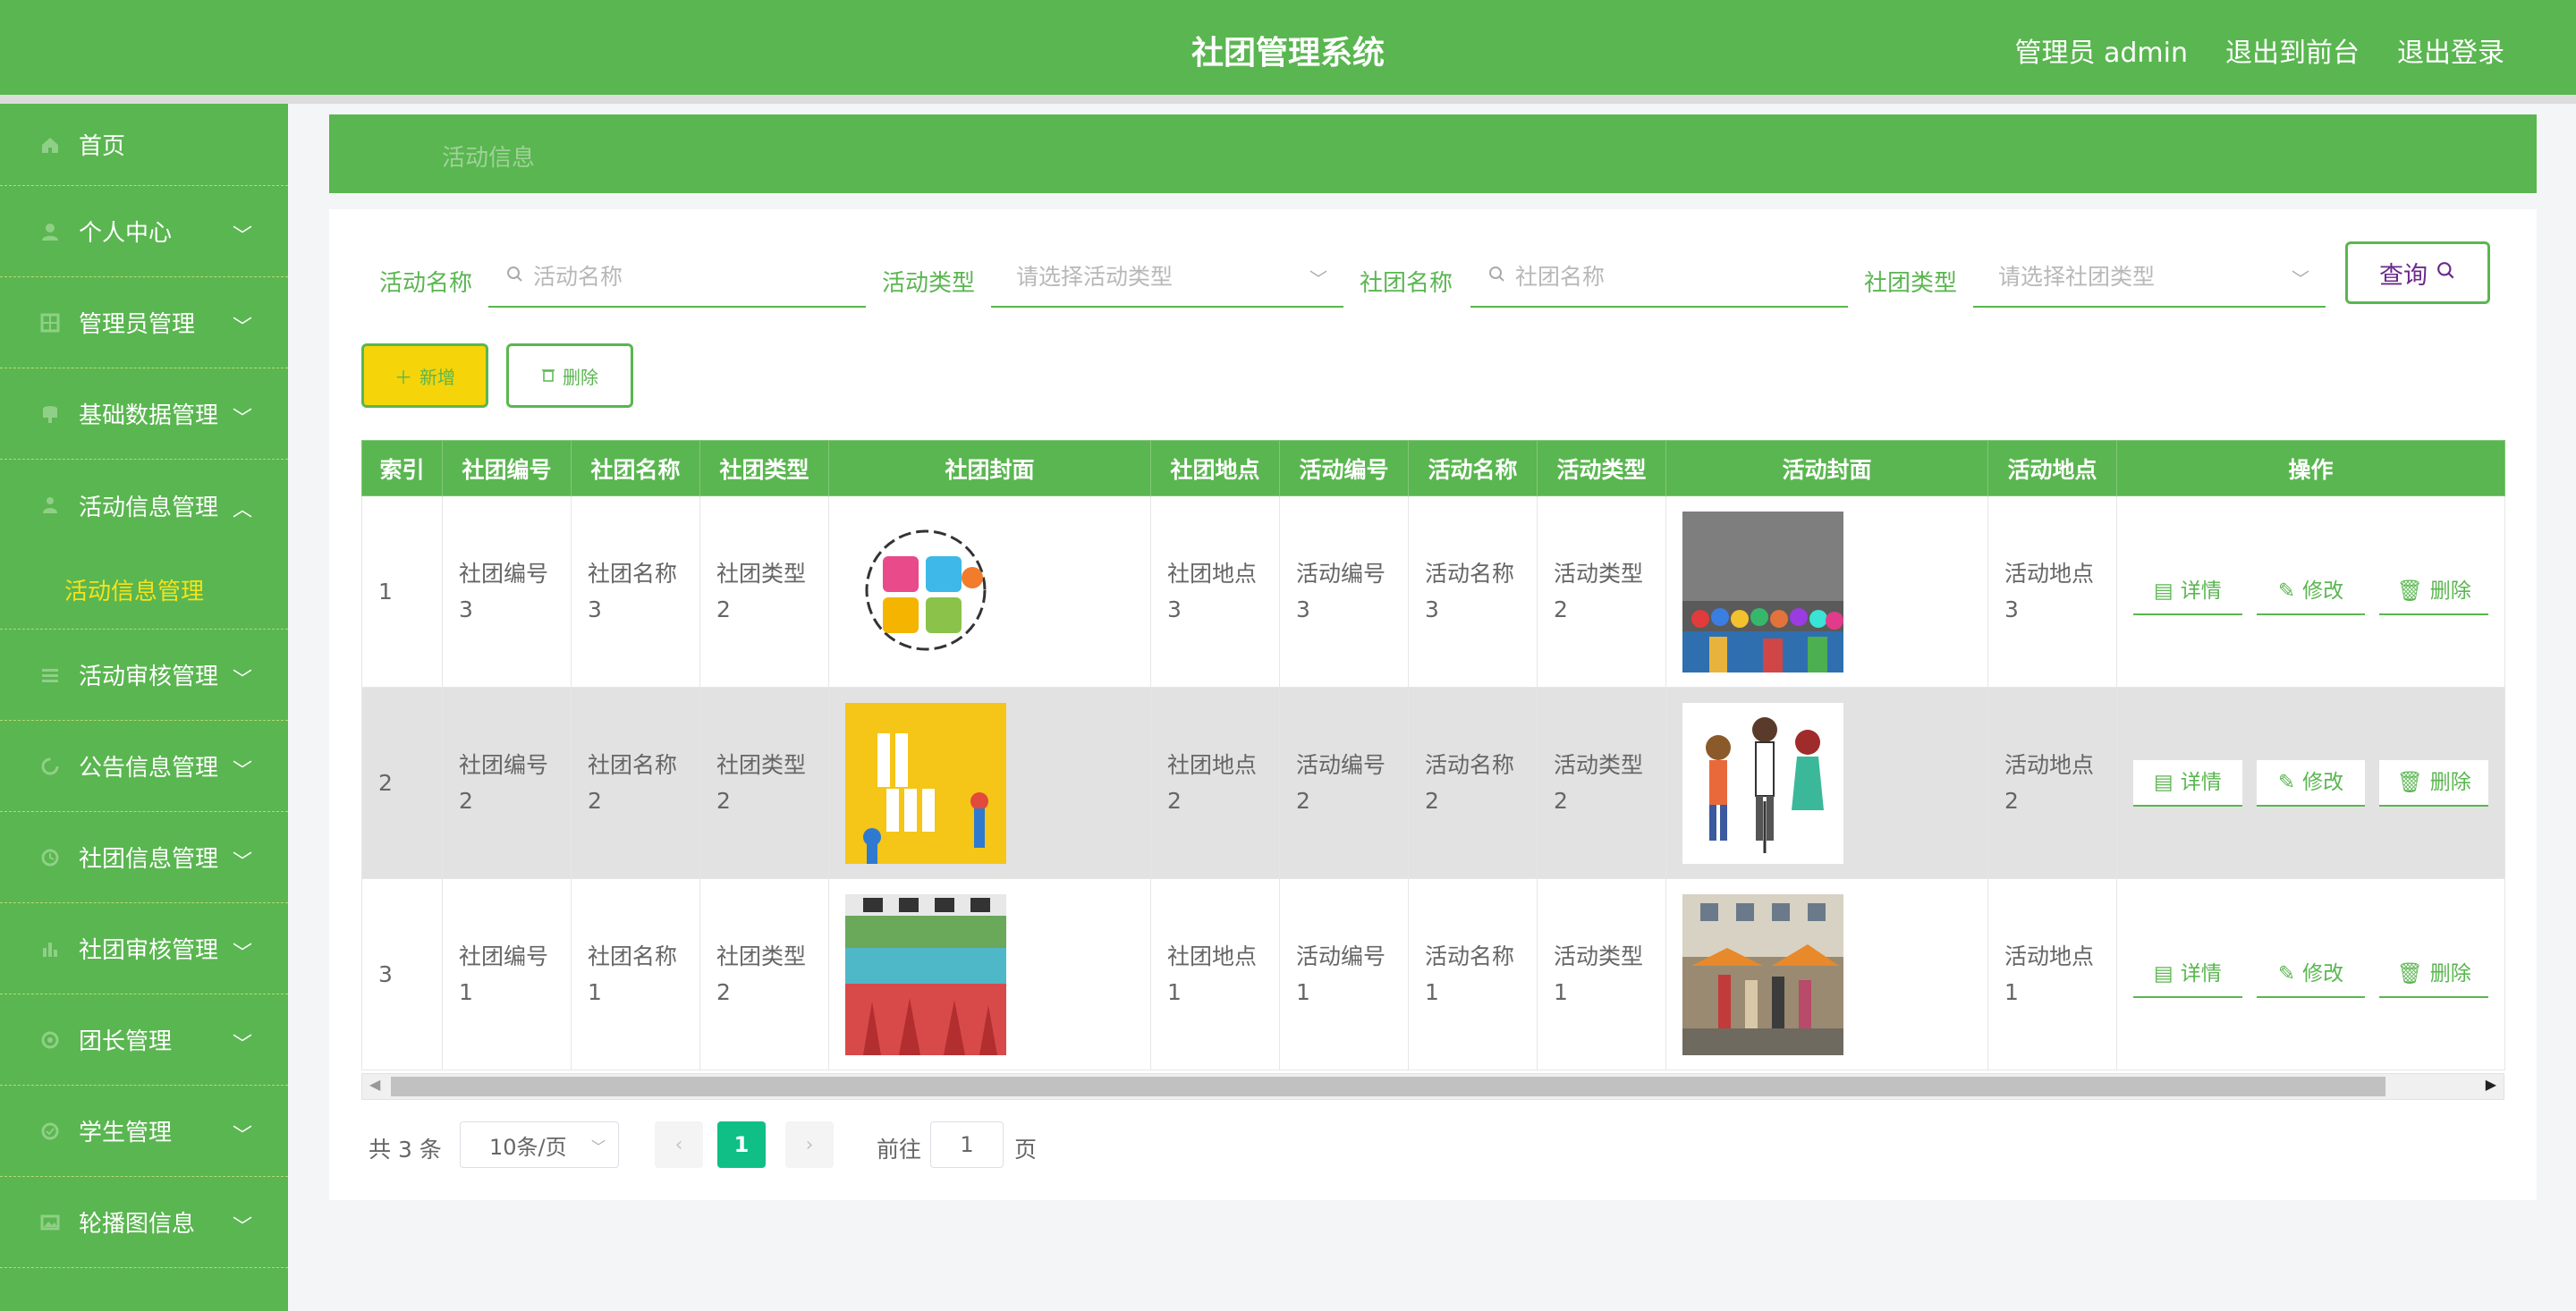 This screenshot has height=1311, width=2576. What do you see at coordinates (2450, 50) in the screenshot?
I see `logout-link: 退出登录` at bounding box center [2450, 50].